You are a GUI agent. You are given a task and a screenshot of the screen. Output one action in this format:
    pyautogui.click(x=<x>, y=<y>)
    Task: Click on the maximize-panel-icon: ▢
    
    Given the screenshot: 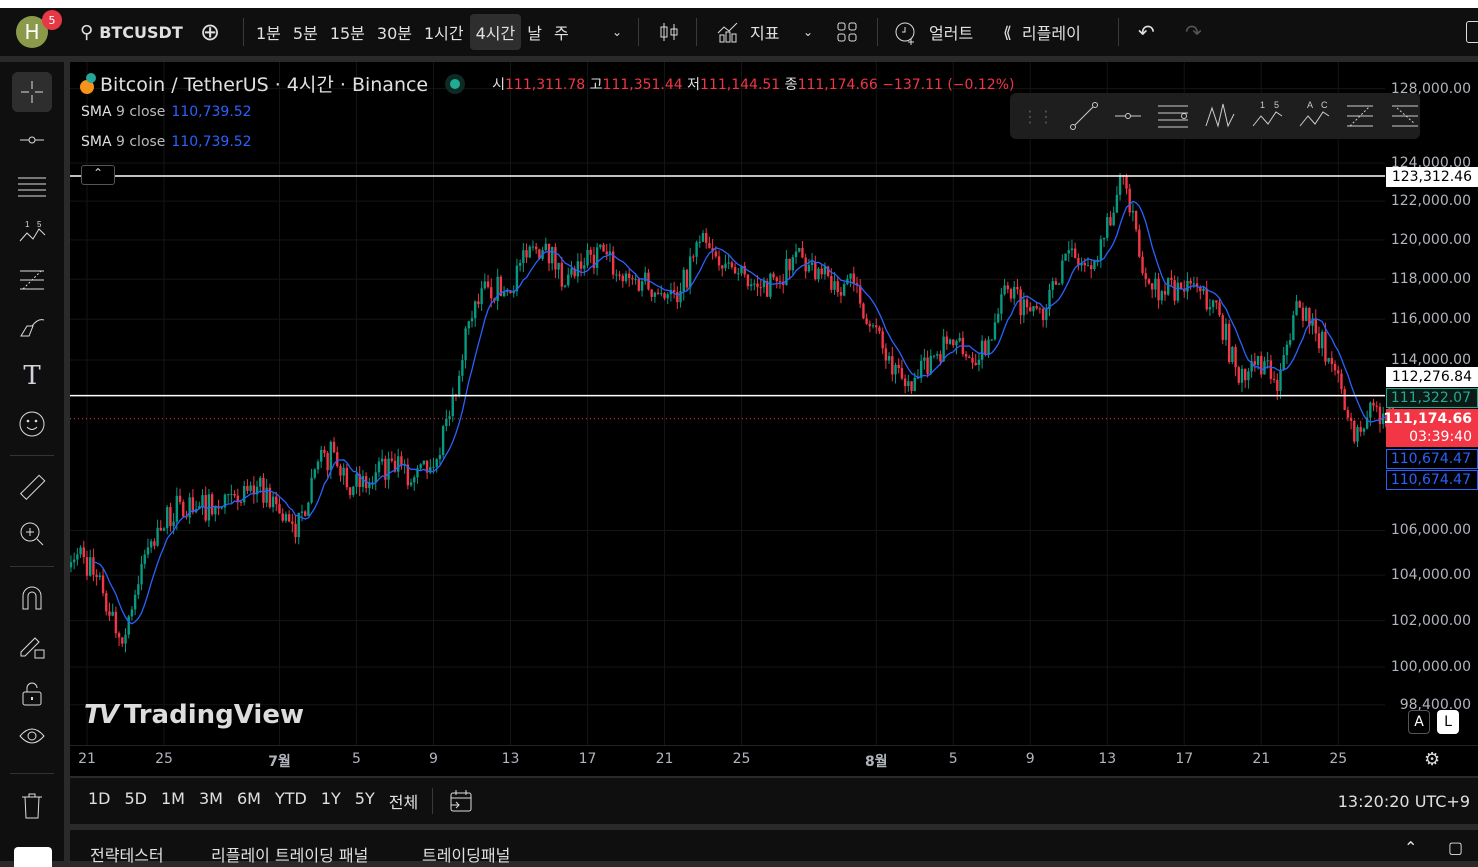 What is the action you would take?
    pyautogui.click(x=1455, y=847)
    